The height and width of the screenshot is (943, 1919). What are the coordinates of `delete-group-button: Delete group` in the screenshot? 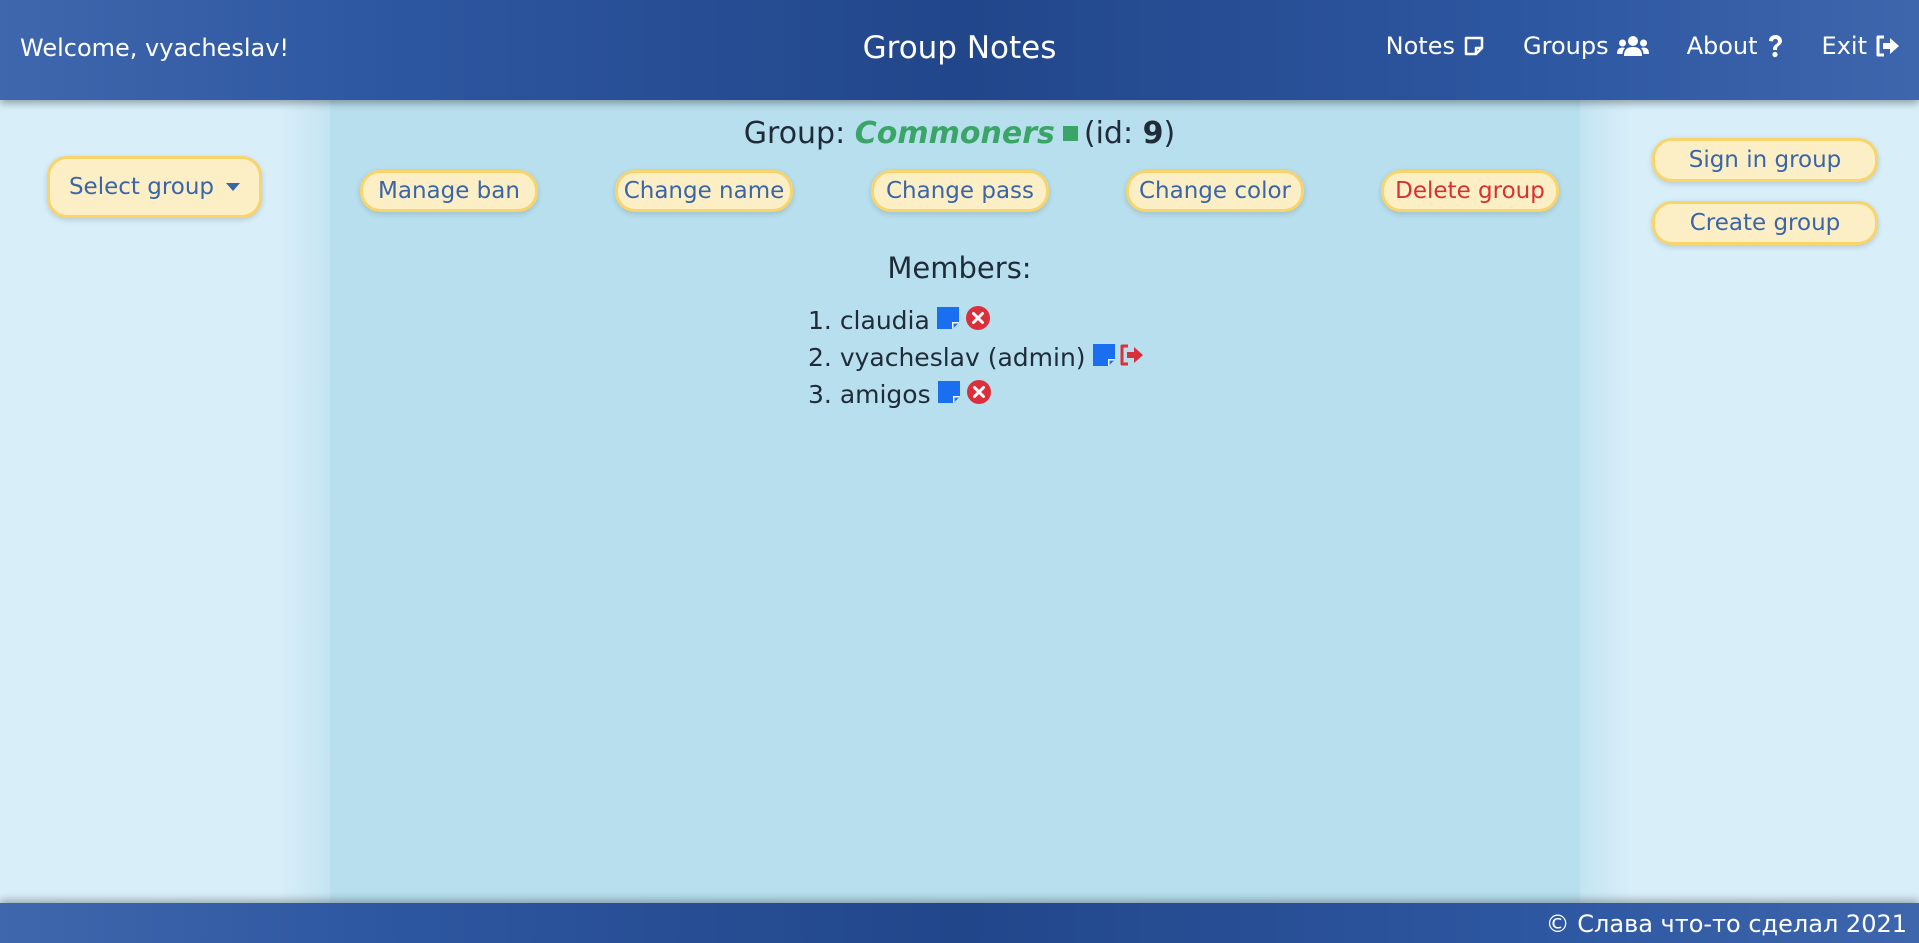 It's located at (1470, 191).